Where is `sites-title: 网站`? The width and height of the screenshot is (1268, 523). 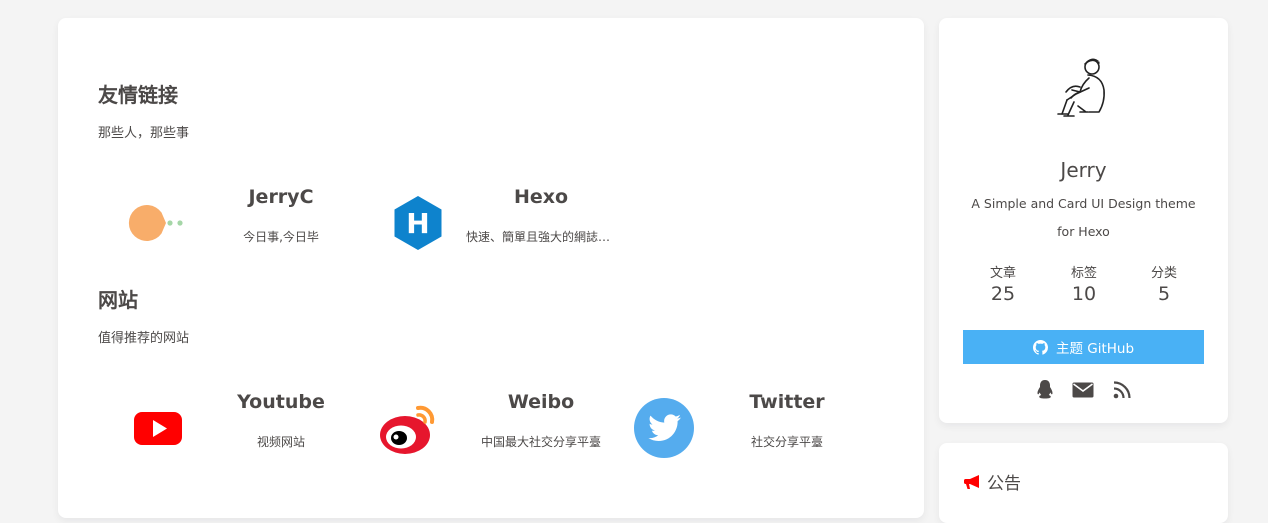 sites-title: 网站 is located at coordinates (118, 300).